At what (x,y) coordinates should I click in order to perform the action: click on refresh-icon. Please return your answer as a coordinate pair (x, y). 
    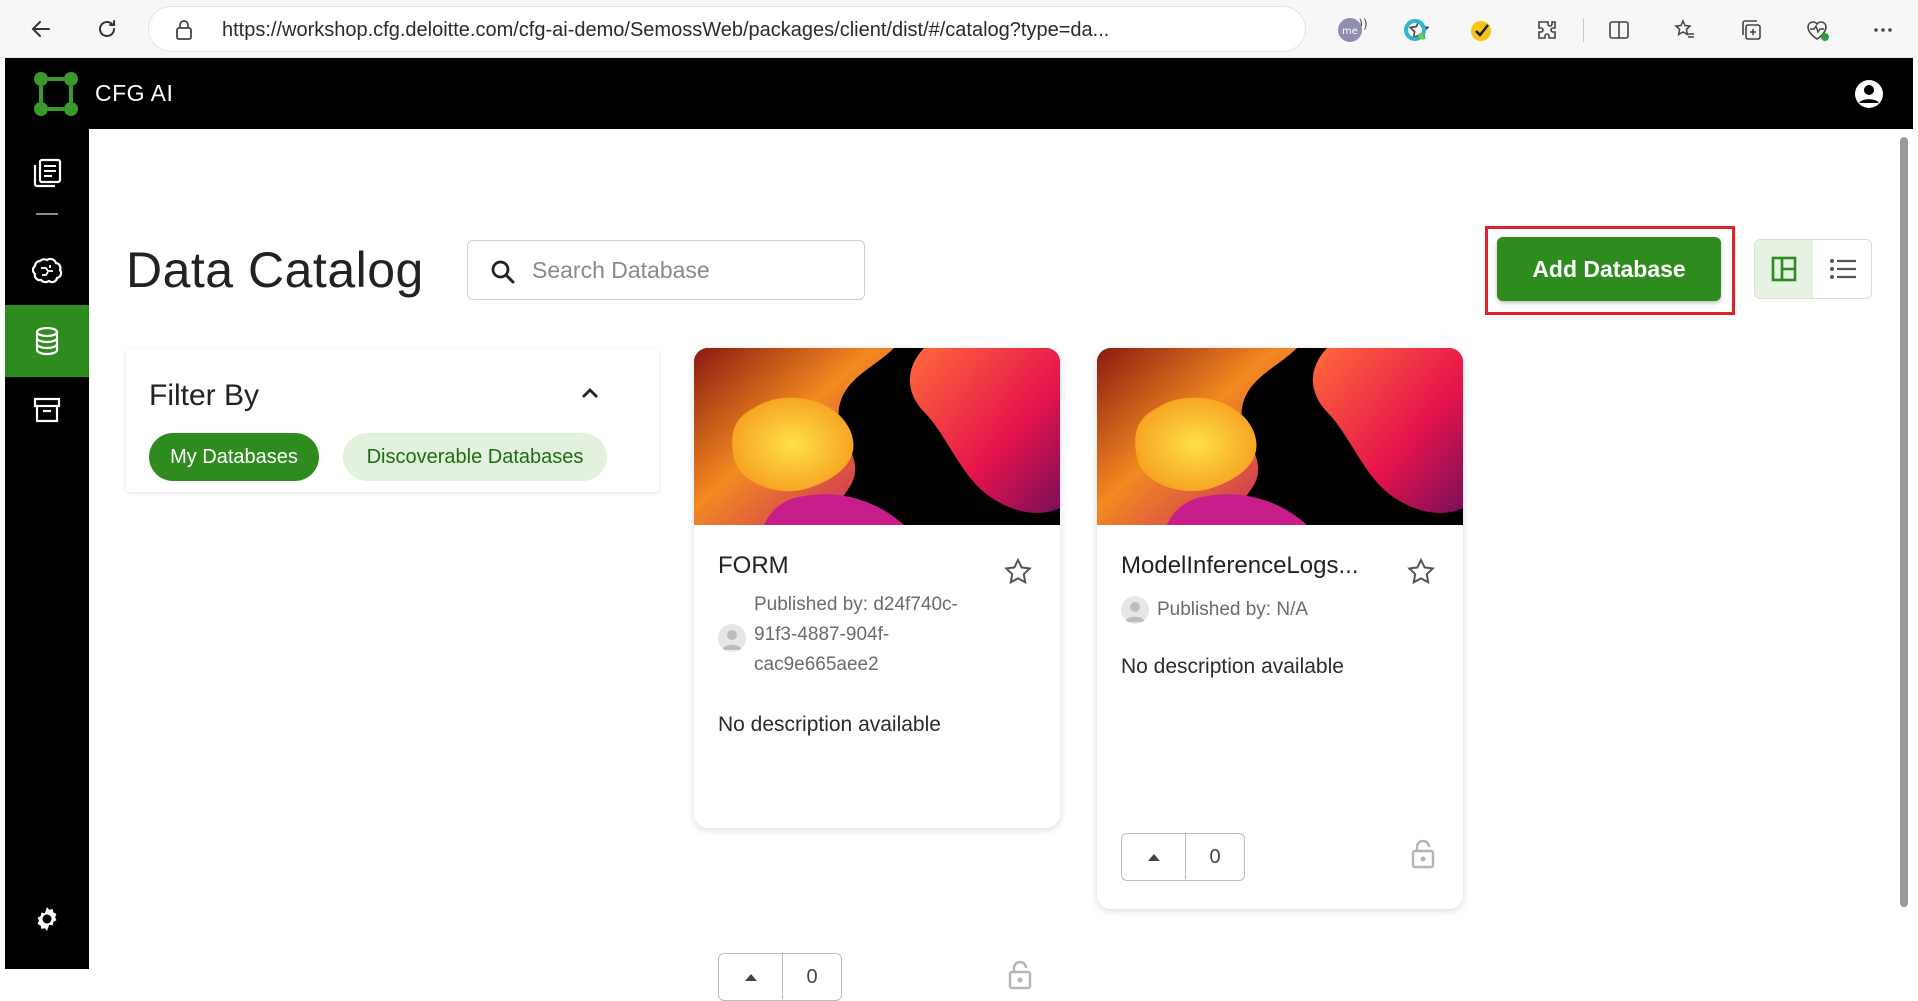
    Looking at the image, I should click on (107, 28).